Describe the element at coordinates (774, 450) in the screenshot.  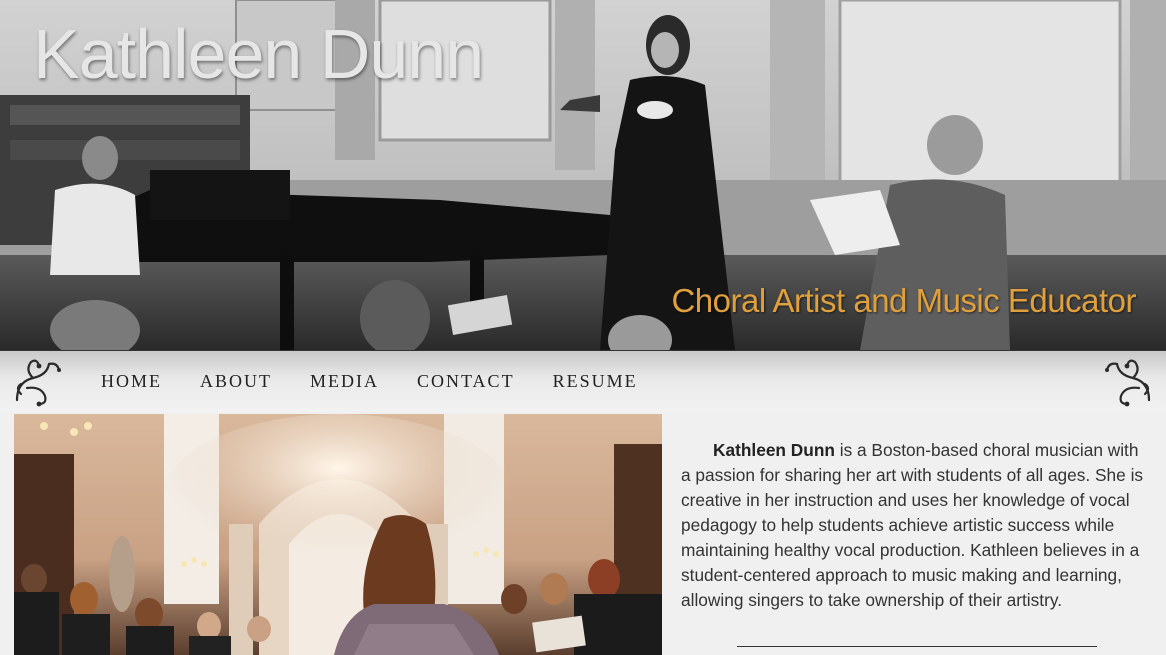
I see `bio-name: Kathleen Dunn` at that location.